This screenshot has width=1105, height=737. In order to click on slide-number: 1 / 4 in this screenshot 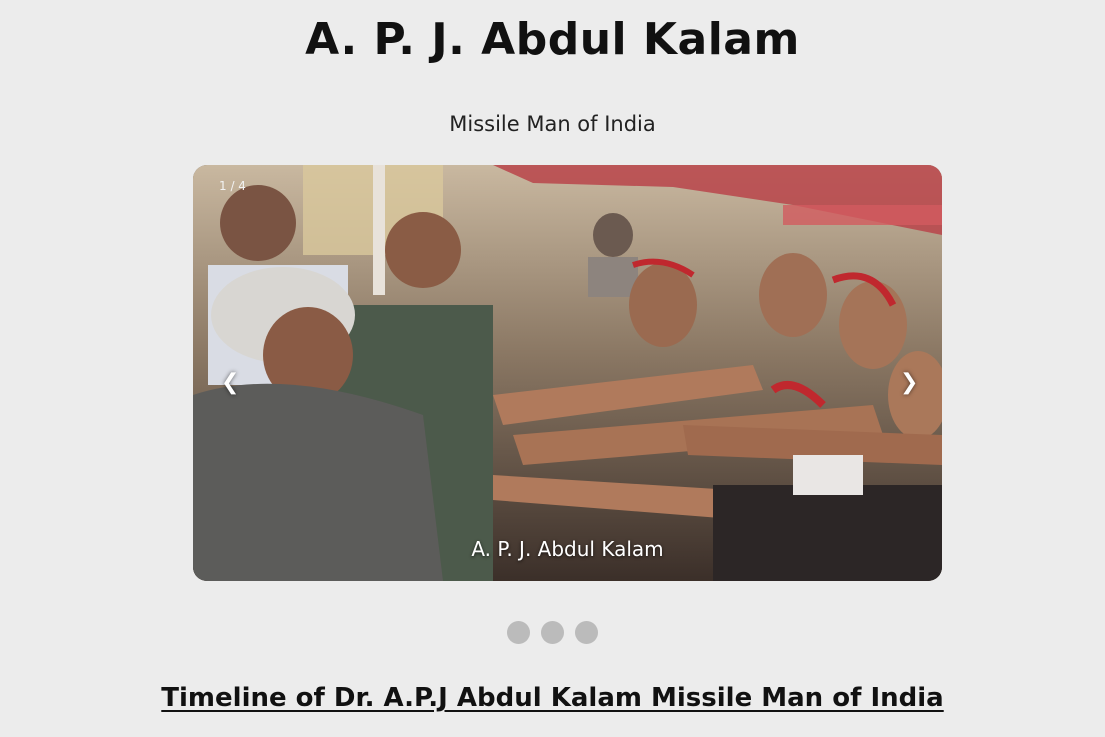, I will do `click(232, 186)`.